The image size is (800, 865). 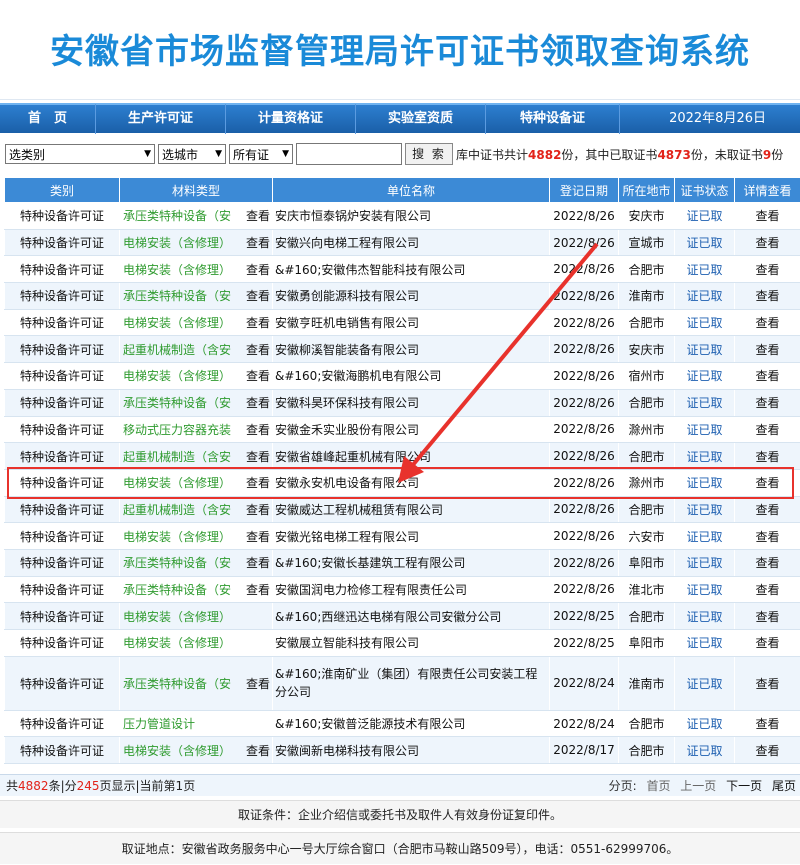 What do you see at coordinates (349, 154) in the screenshot?
I see `search-input` at bounding box center [349, 154].